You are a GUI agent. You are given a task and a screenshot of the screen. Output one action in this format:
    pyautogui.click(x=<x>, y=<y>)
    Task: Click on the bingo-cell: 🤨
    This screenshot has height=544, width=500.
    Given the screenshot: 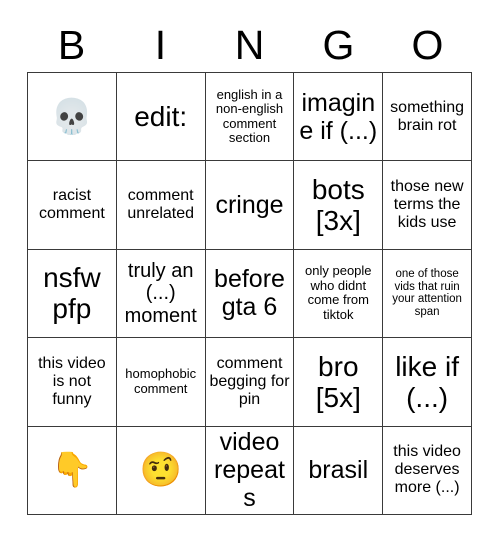 What is the action you would take?
    pyautogui.click(x=161, y=470)
    